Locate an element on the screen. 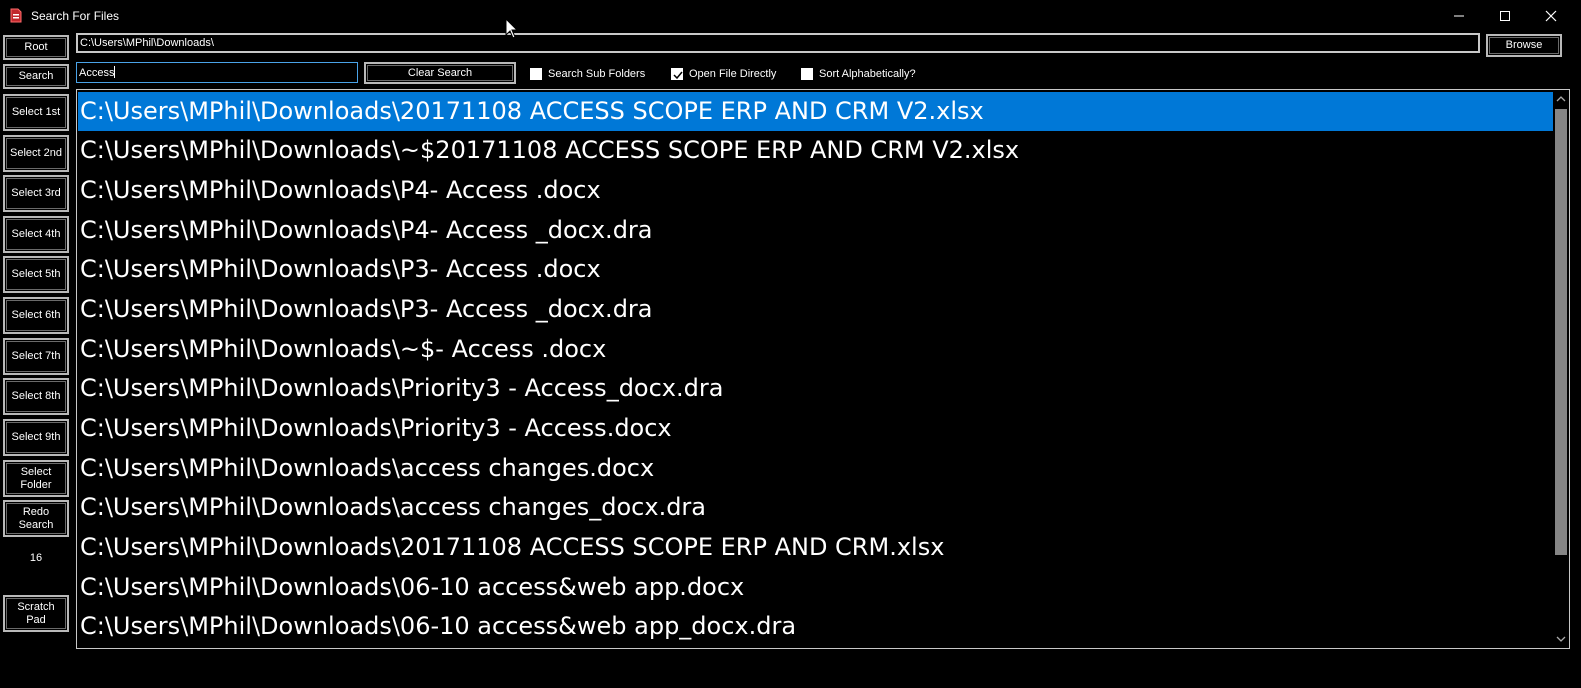 Image resolution: width=1581 pixels, height=688 pixels. scroll-down-button is located at coordinates (1561, 639).